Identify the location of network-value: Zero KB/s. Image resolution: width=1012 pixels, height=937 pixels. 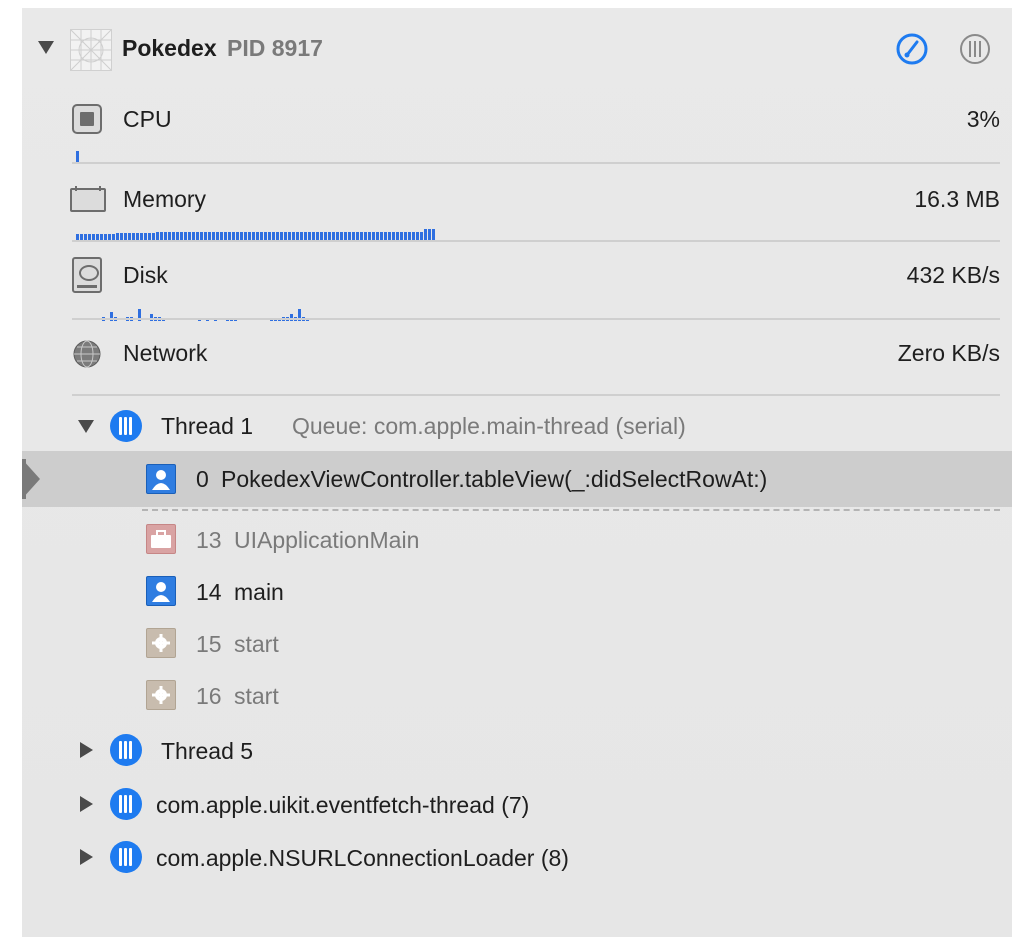
(948, 353).